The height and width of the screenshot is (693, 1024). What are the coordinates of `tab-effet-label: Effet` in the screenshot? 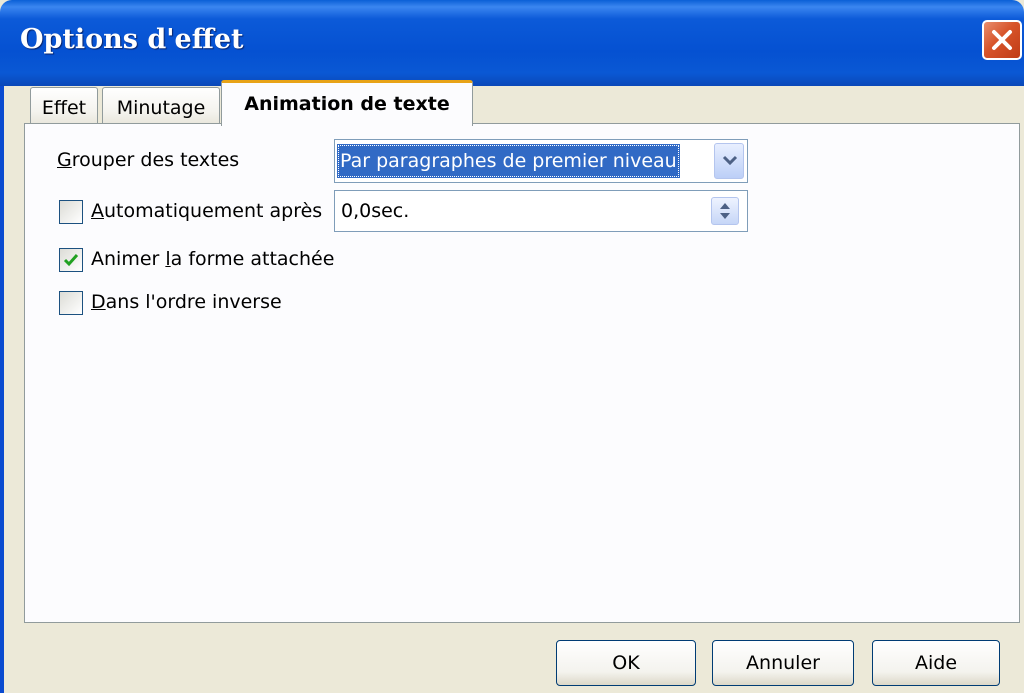 It's located at (64, 108).